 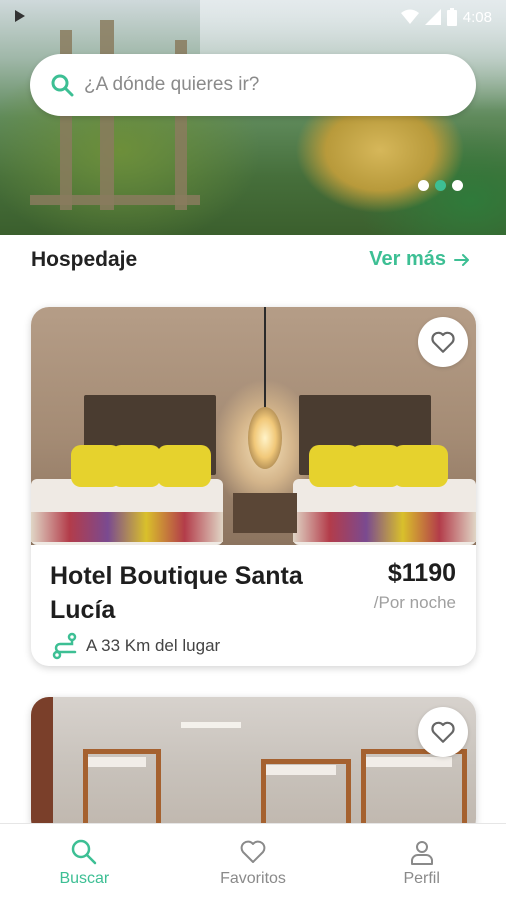 I want to click on carousel-dot-active, so click(x=440, y=185).